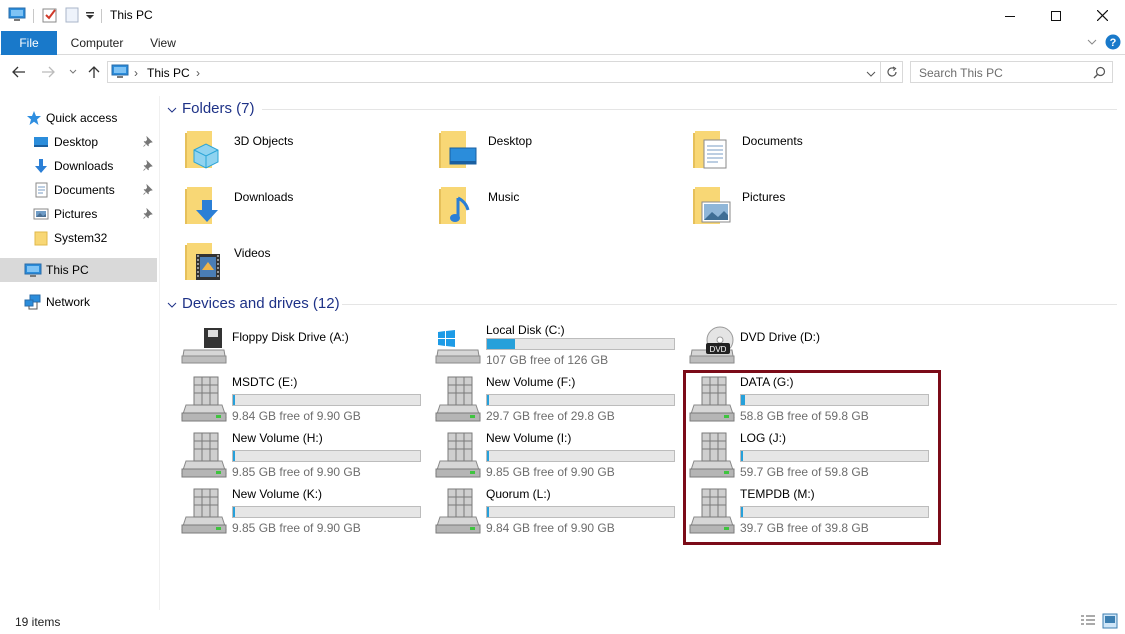  Describe the element at coordinates (277, 438) in the screenshot. I see `drive-name: New Volume (H:)` at that location.